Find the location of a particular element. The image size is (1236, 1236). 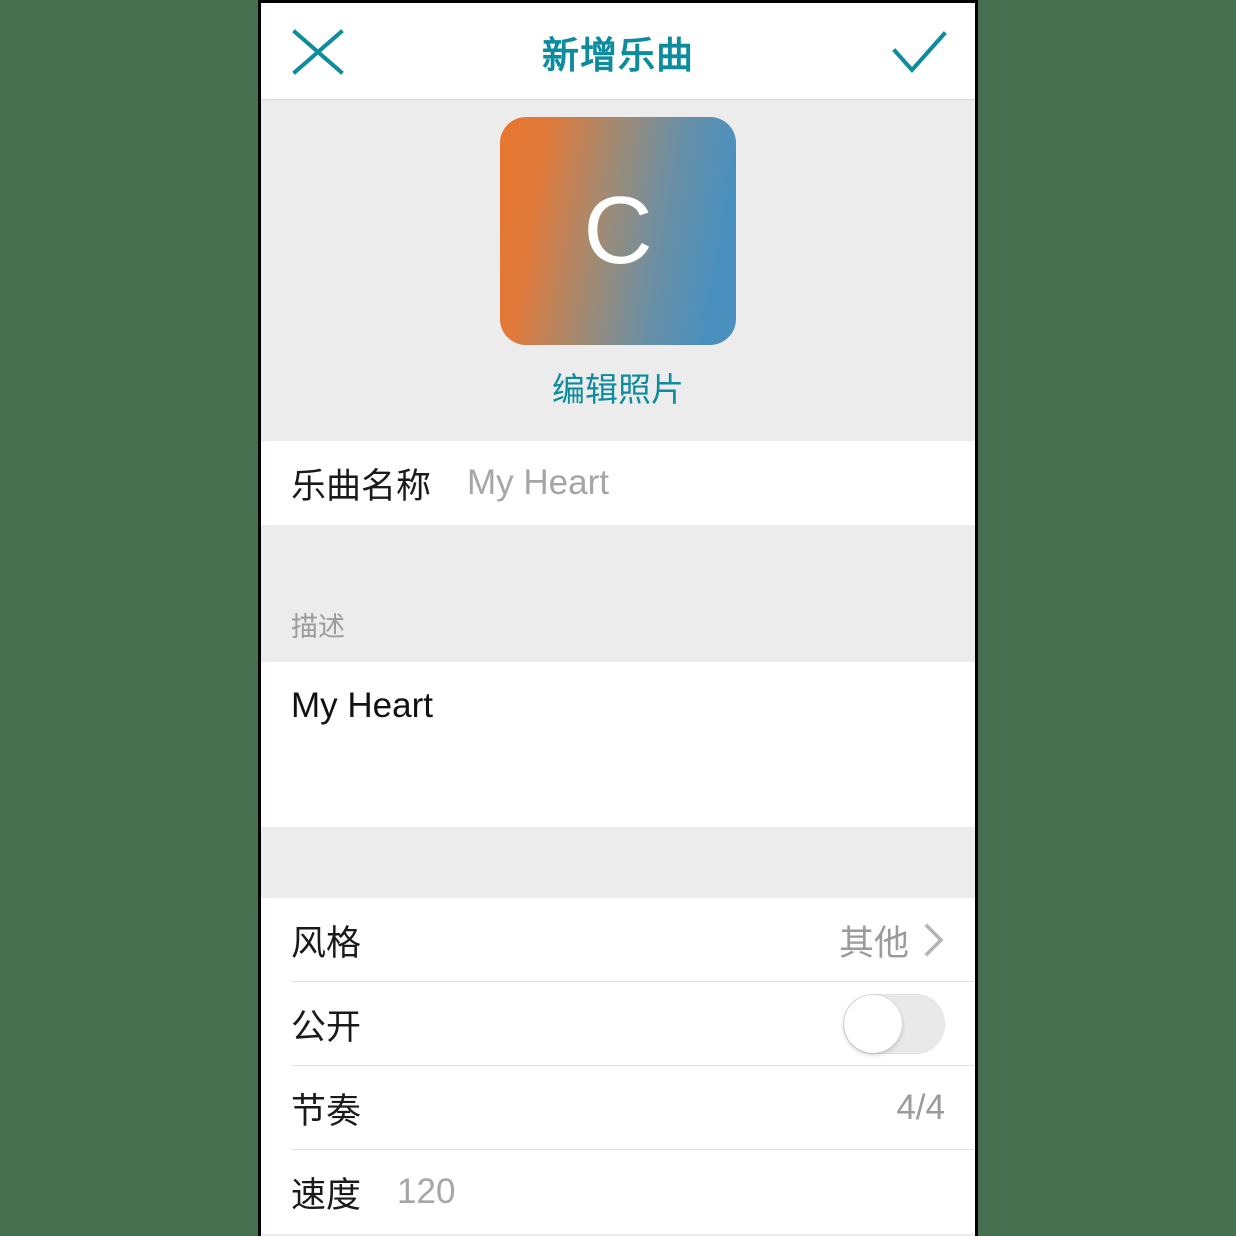

style-row: 风格 其他 is located at coordinates (618, 940).